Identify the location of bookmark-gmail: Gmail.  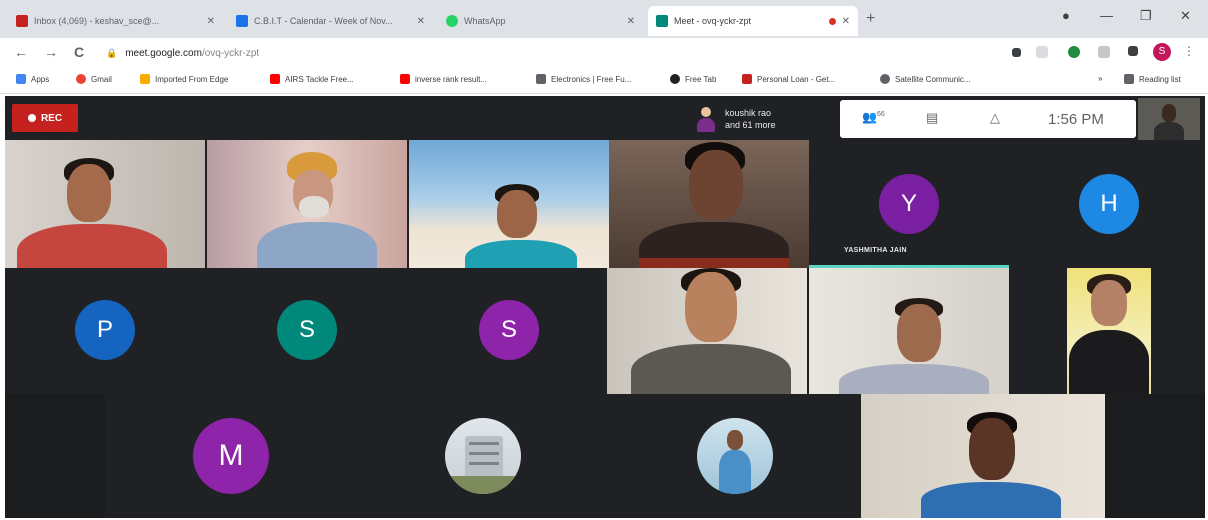
(94, 79).